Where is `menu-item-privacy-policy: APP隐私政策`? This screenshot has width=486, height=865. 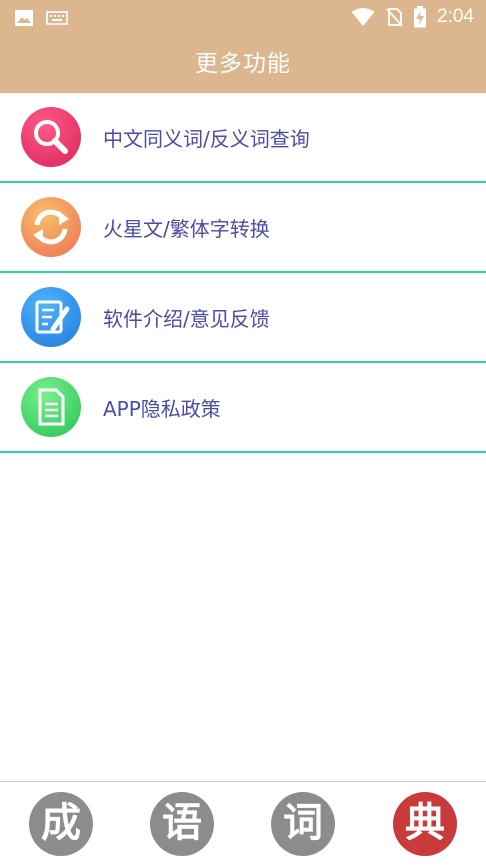 menu-item-privacy-policy: APP隐私政策 is located at coordinates (243, 408).